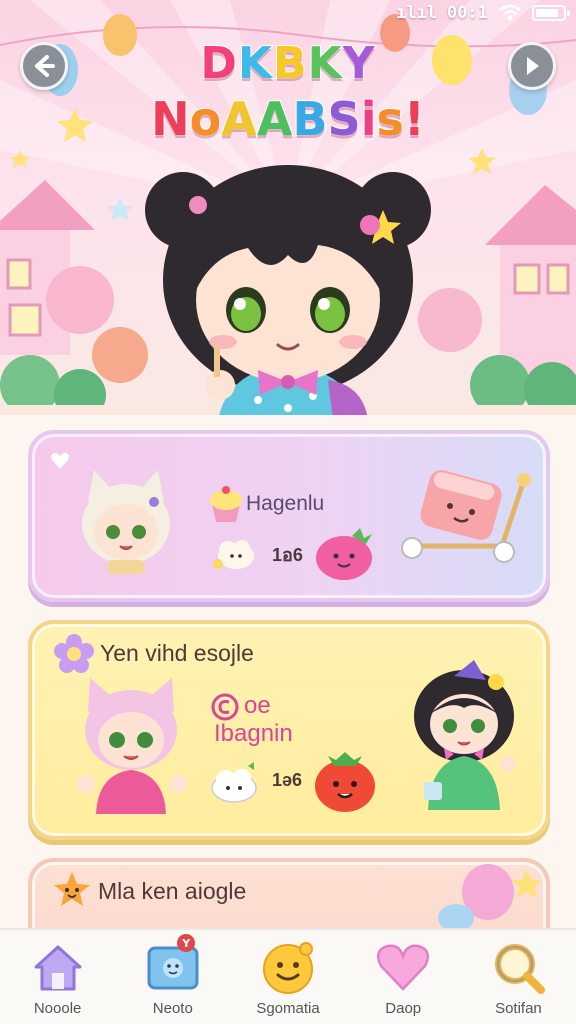  I want to click on berry-character-icon, so click(344, 554).